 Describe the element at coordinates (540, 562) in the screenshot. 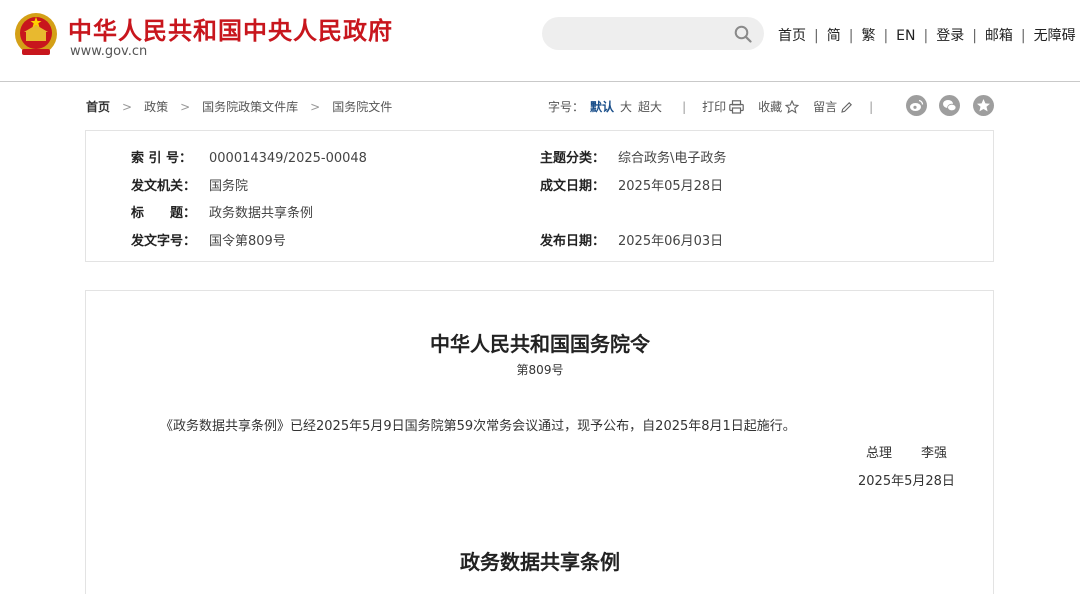

I see `regulation-title: 政务数据共享条例` at that location.